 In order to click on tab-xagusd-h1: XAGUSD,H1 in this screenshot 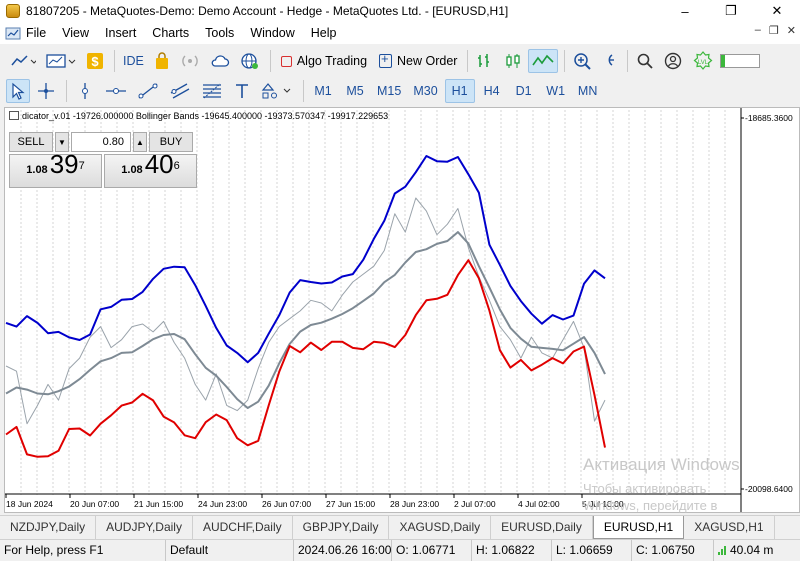, I will do `click(729, 527)`.